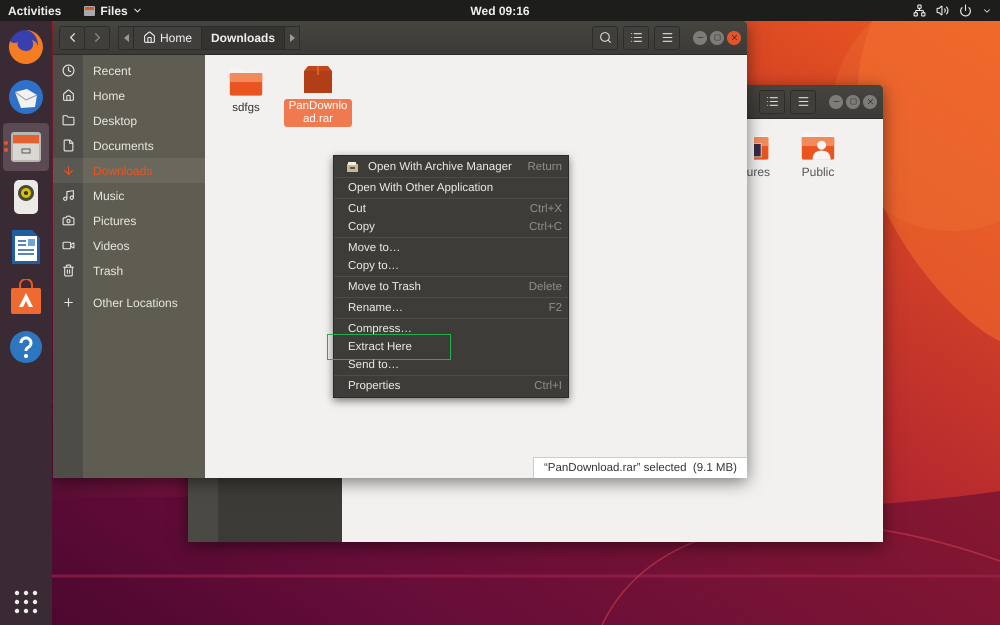 The height and width of the screenshot is (625, 1000). Describe the element at coordinates (26, 297) in the screenshot. I see `shopping-bag-icon` at that location.